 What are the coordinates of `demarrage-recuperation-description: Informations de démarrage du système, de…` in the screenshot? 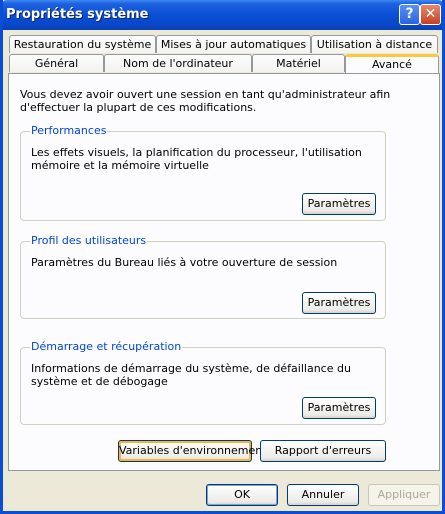 It's located at (191, 375).